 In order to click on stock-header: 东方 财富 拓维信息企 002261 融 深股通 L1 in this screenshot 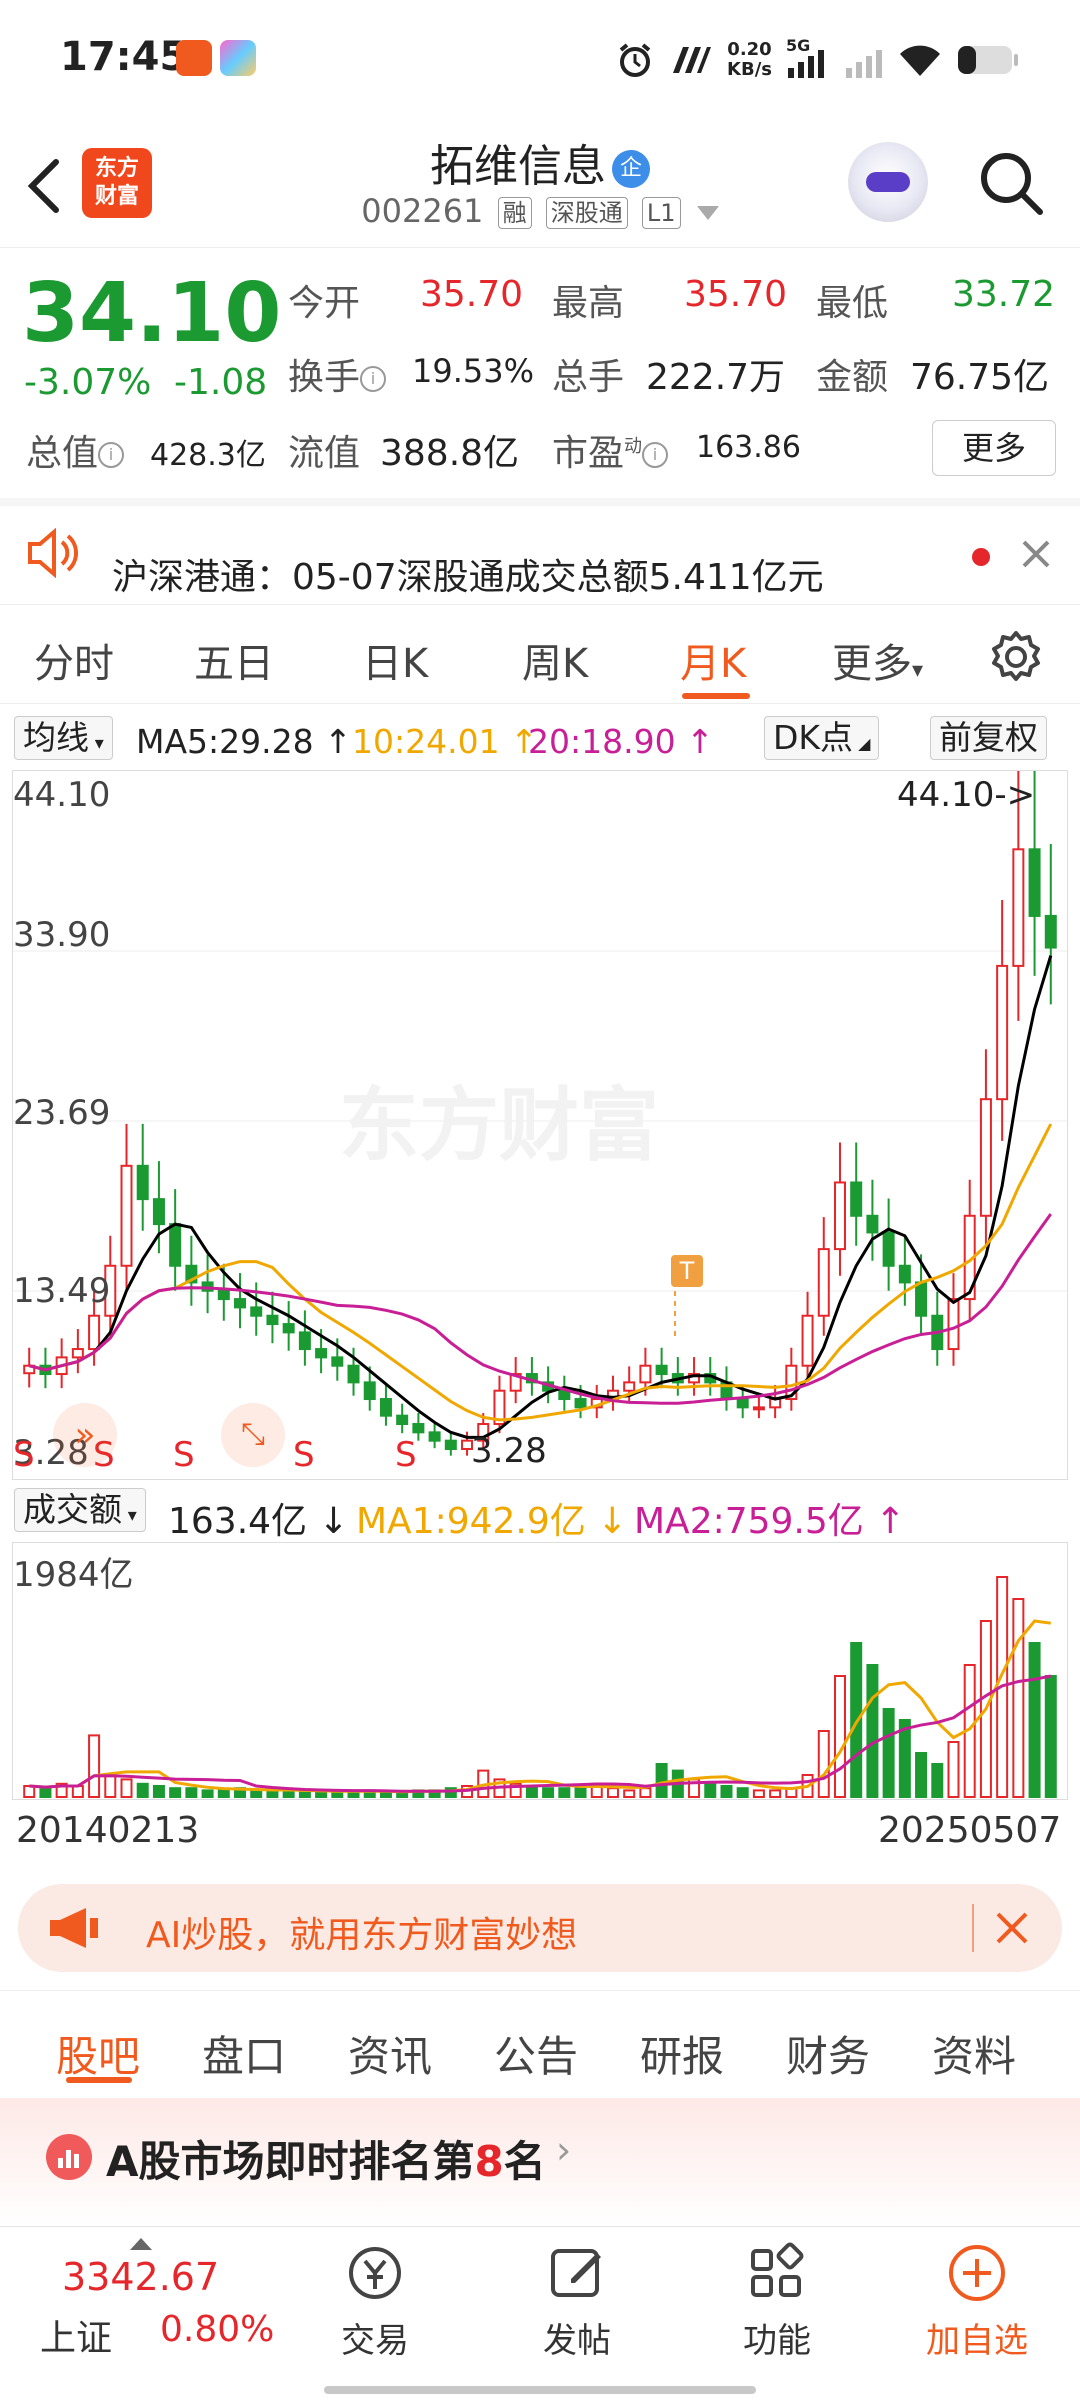, I will do `click(540, 184)`.